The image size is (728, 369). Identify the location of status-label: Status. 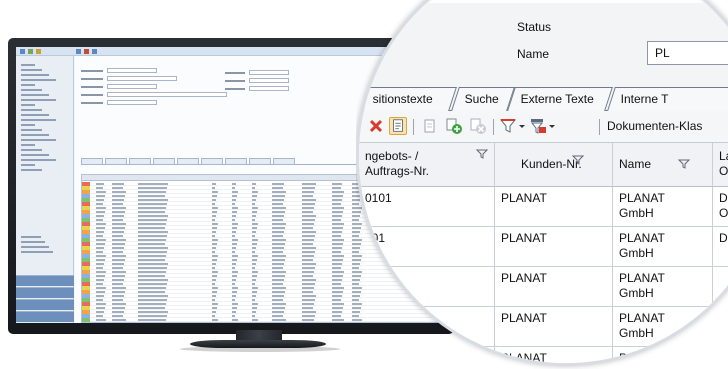
(534, 27).